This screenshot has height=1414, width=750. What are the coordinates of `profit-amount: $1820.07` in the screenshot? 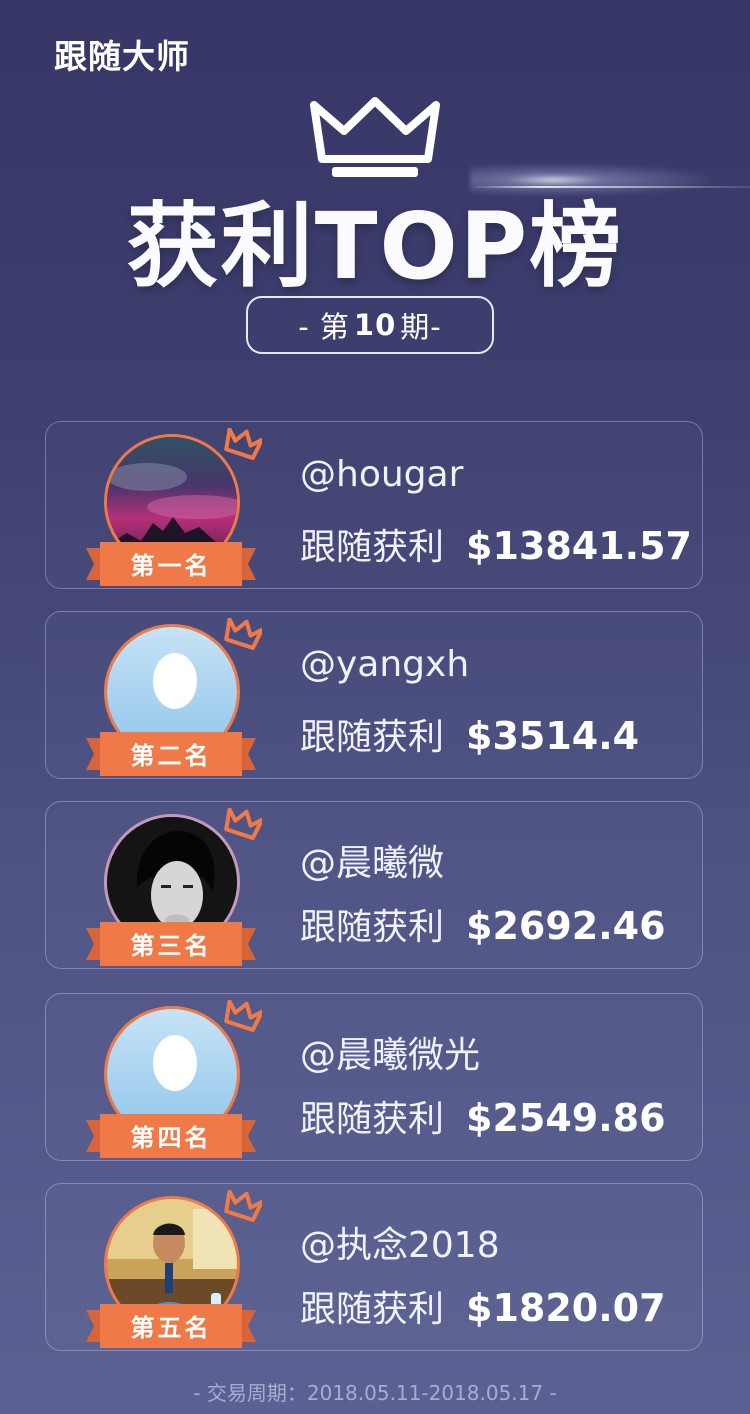 It's located at (566, 1308).